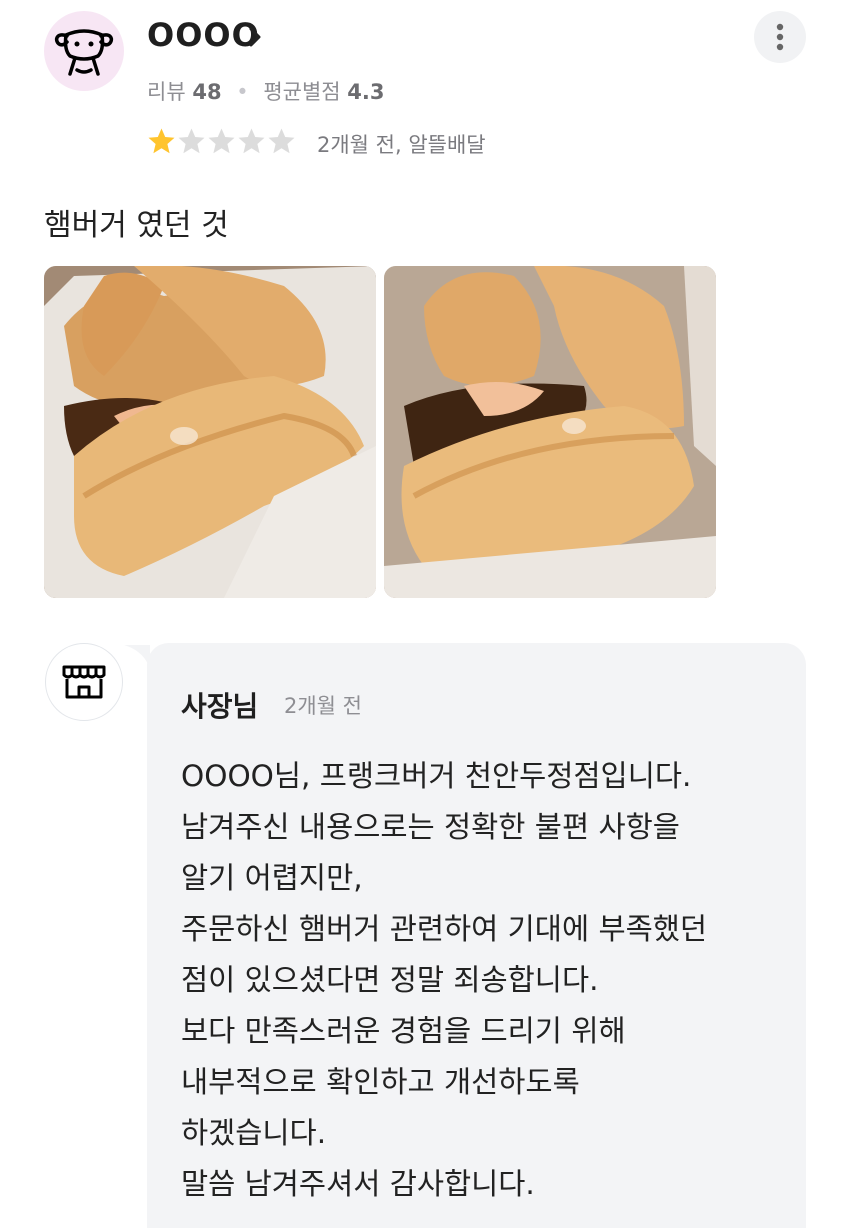 This screenshot has height=1228, width=850. I want to click on more-vertical-icon, so click(780, 37).